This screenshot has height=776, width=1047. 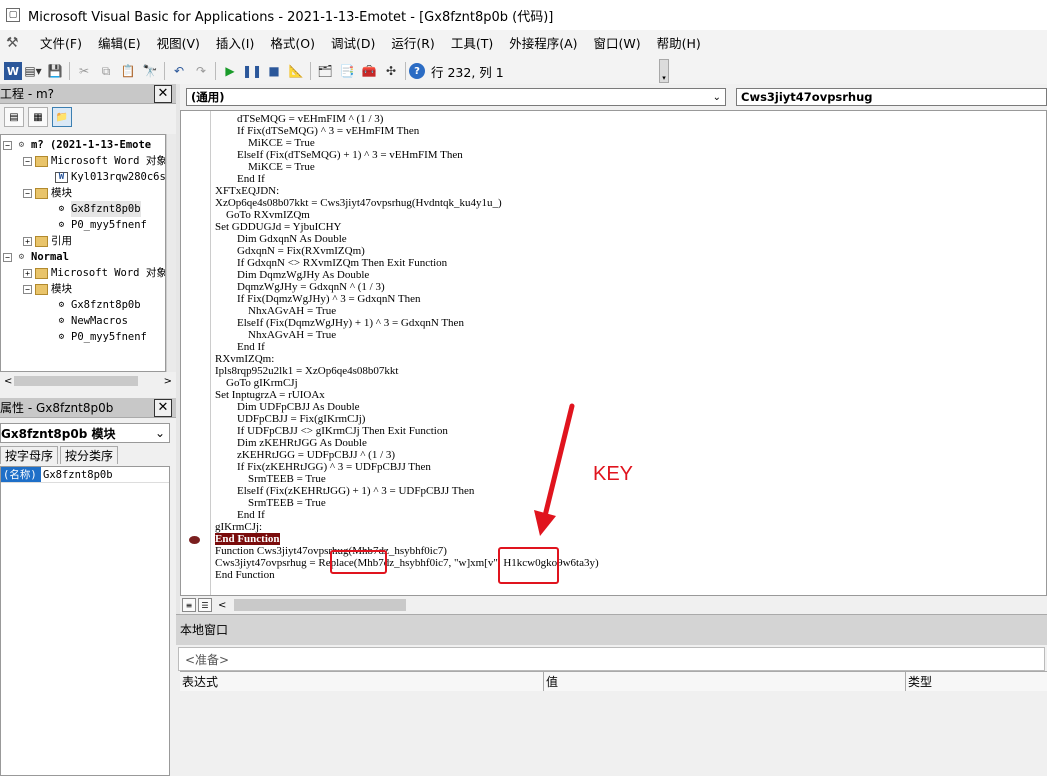 What do you see at coordinates (407, 191) in the screenshot?
I see `code-line: XFTxEQJDN:` at bounding box center [407, 191].